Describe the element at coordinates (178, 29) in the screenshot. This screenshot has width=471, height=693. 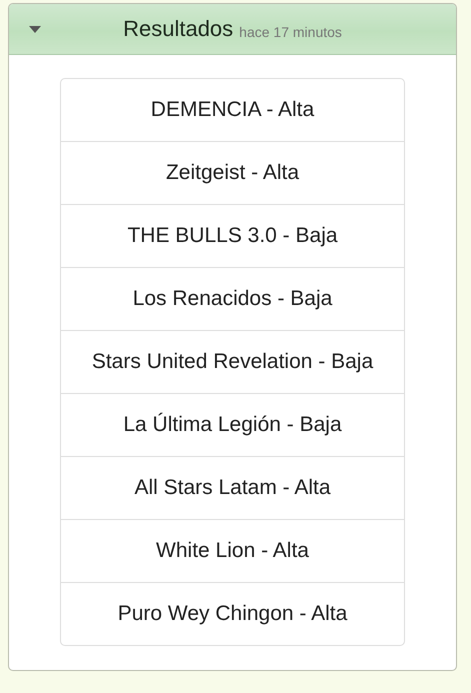
I see `panel-title: Resultados` at that location.